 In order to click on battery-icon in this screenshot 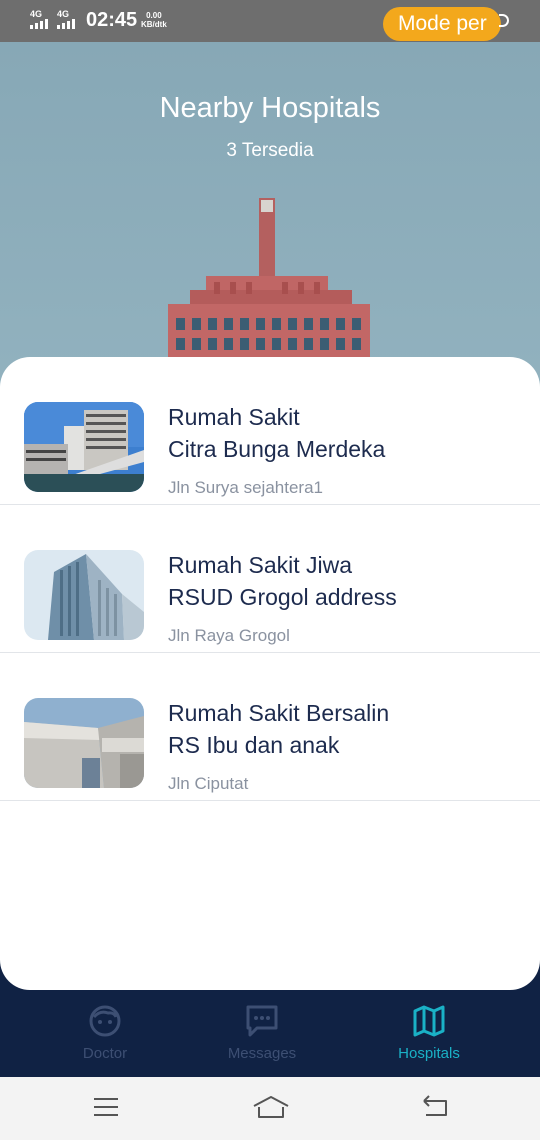, I will do `click(504, 20)`.